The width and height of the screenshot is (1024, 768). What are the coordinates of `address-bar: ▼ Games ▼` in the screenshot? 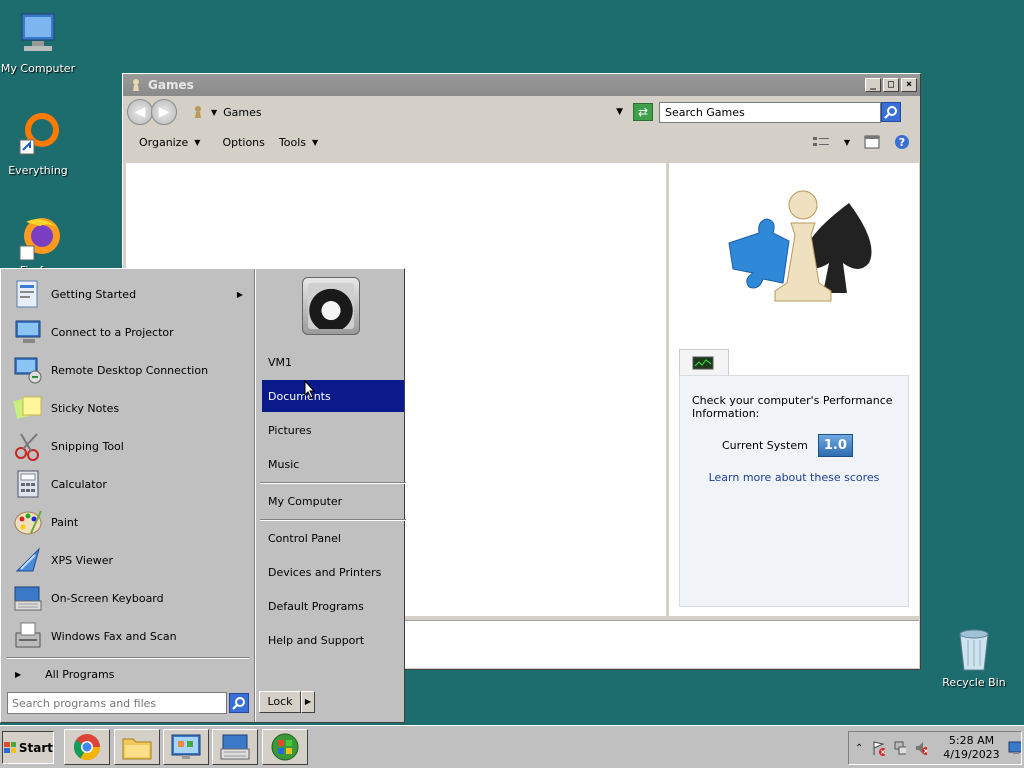 It's located at (407, 112).